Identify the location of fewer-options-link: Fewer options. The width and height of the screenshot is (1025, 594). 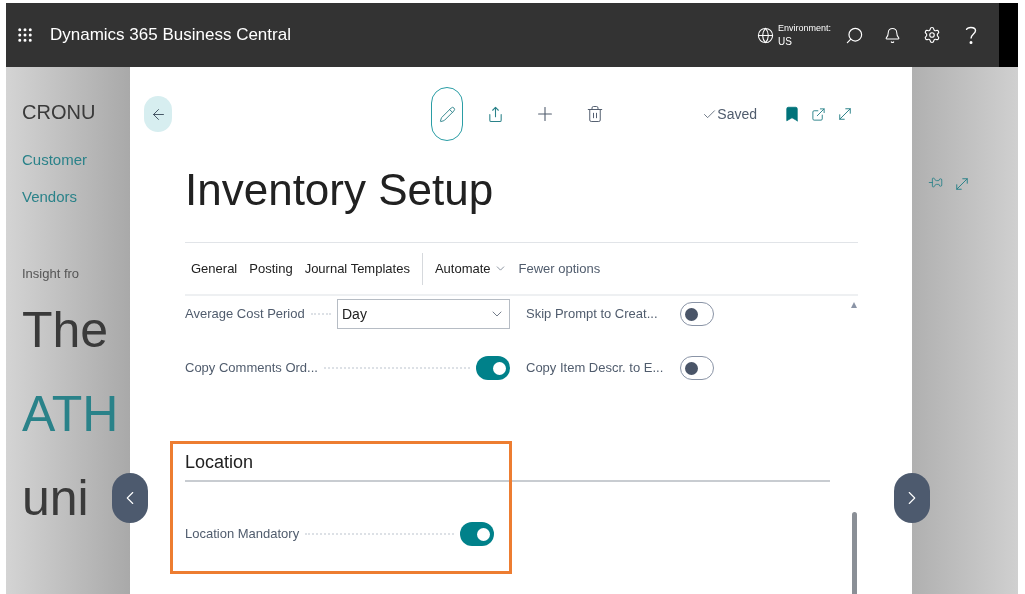
(559, 268).